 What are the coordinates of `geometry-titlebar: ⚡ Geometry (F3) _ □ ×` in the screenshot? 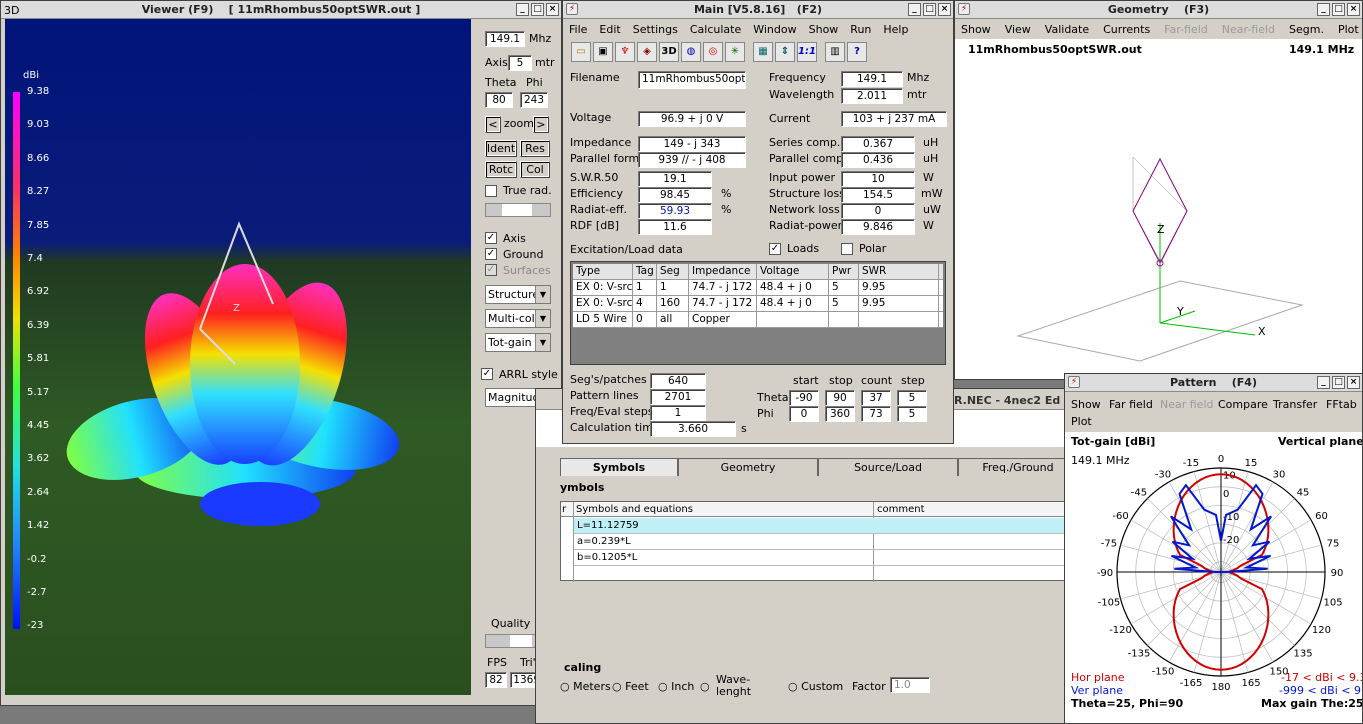 It's located at (1158, 10).